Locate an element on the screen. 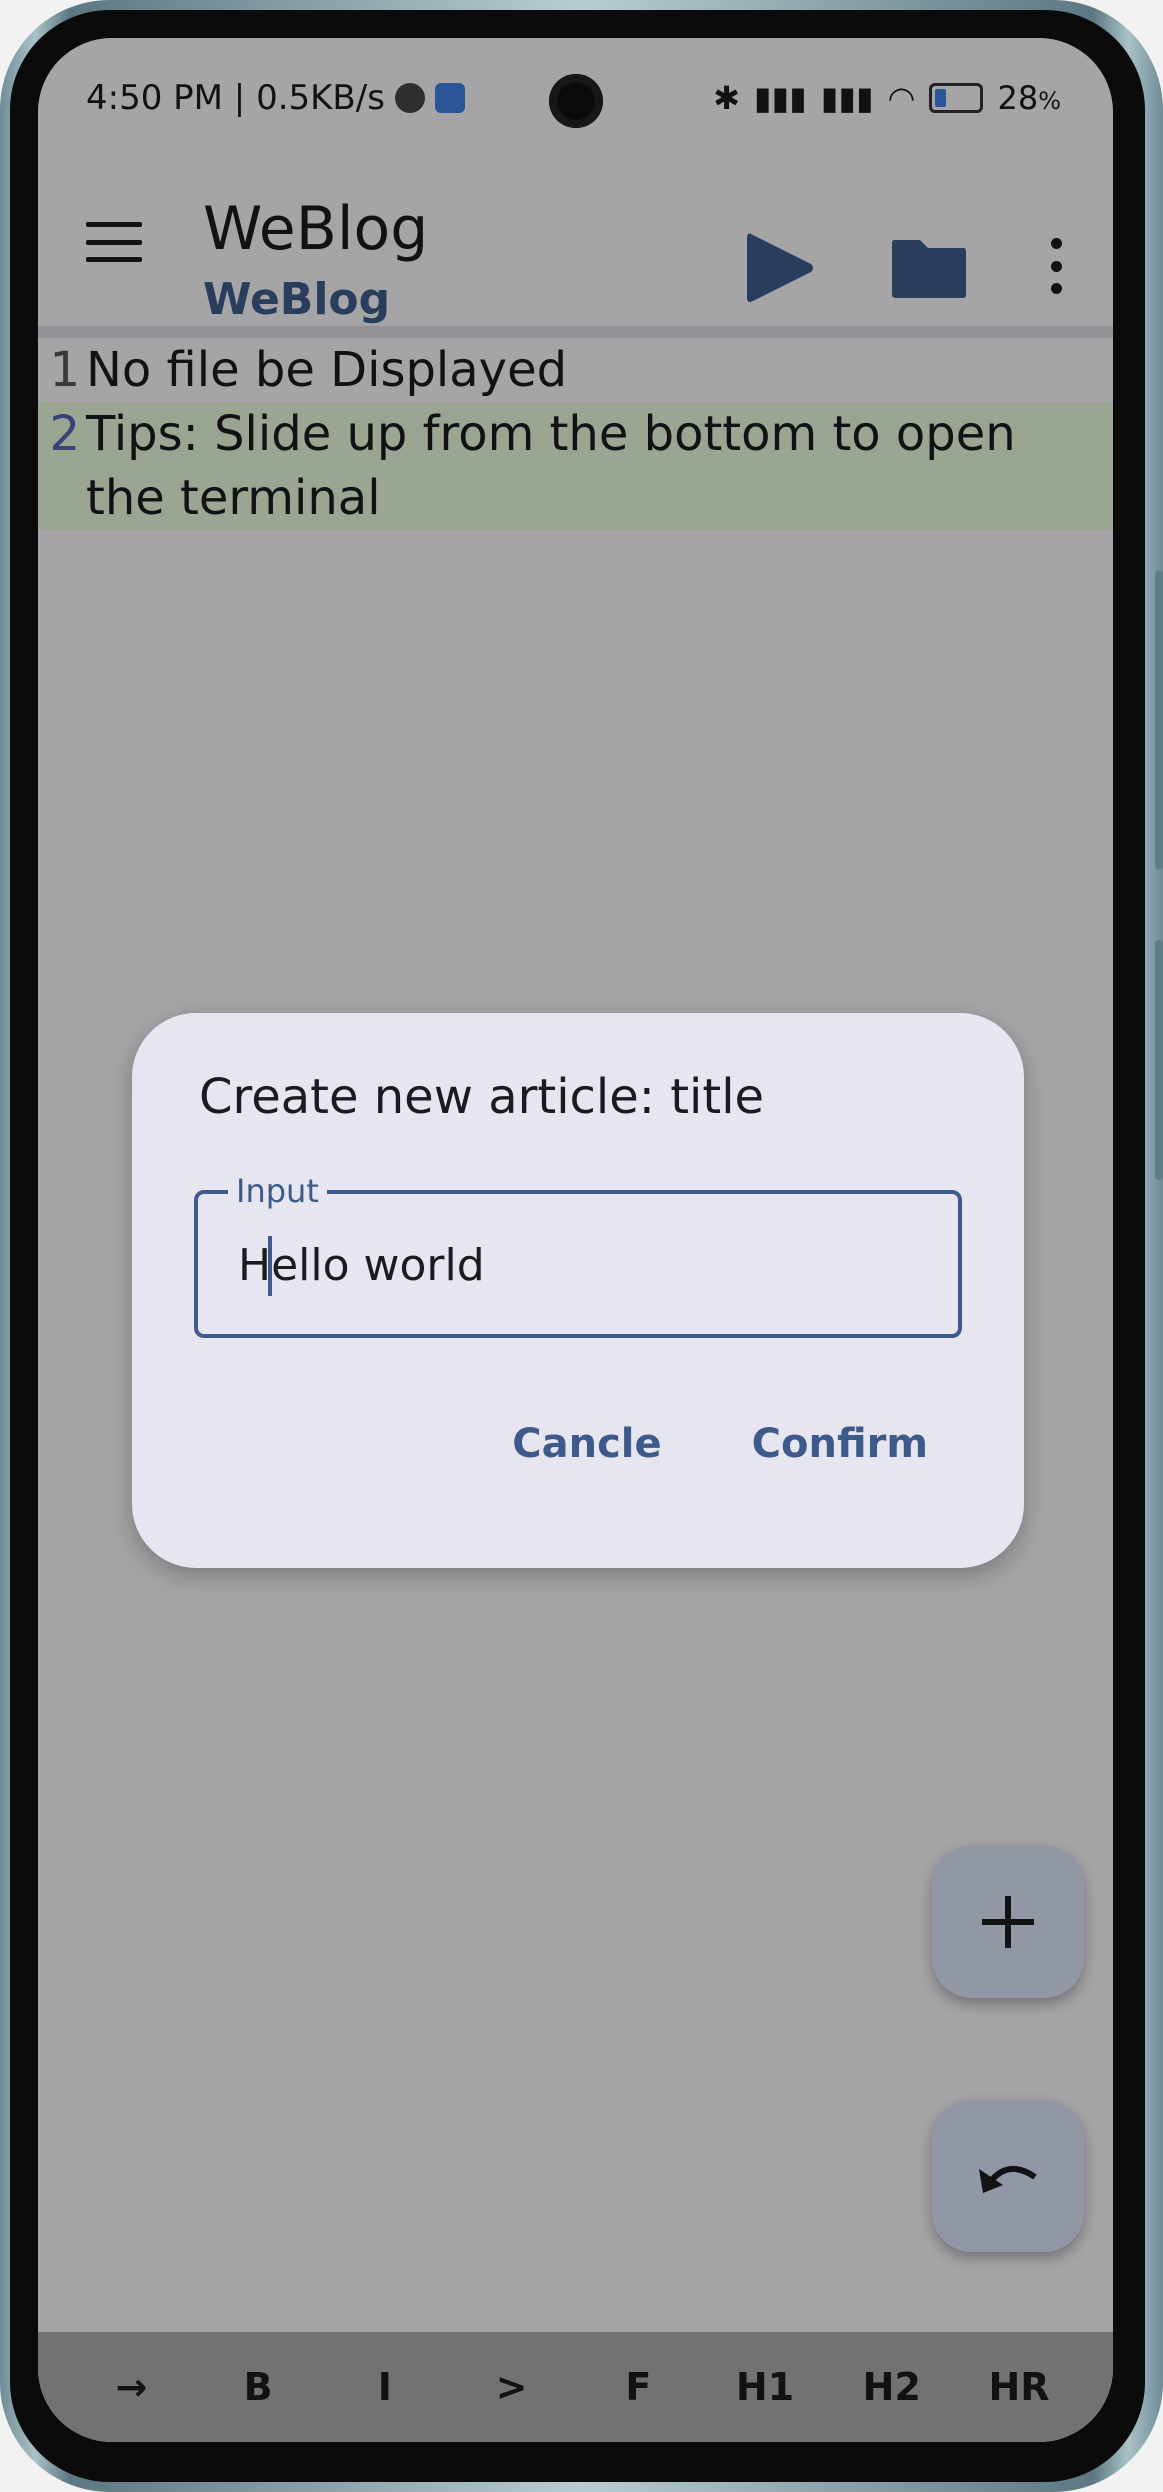 This screenshot has height=2492, width=1163. field-label: Input is located at coordinates (277, 1191).